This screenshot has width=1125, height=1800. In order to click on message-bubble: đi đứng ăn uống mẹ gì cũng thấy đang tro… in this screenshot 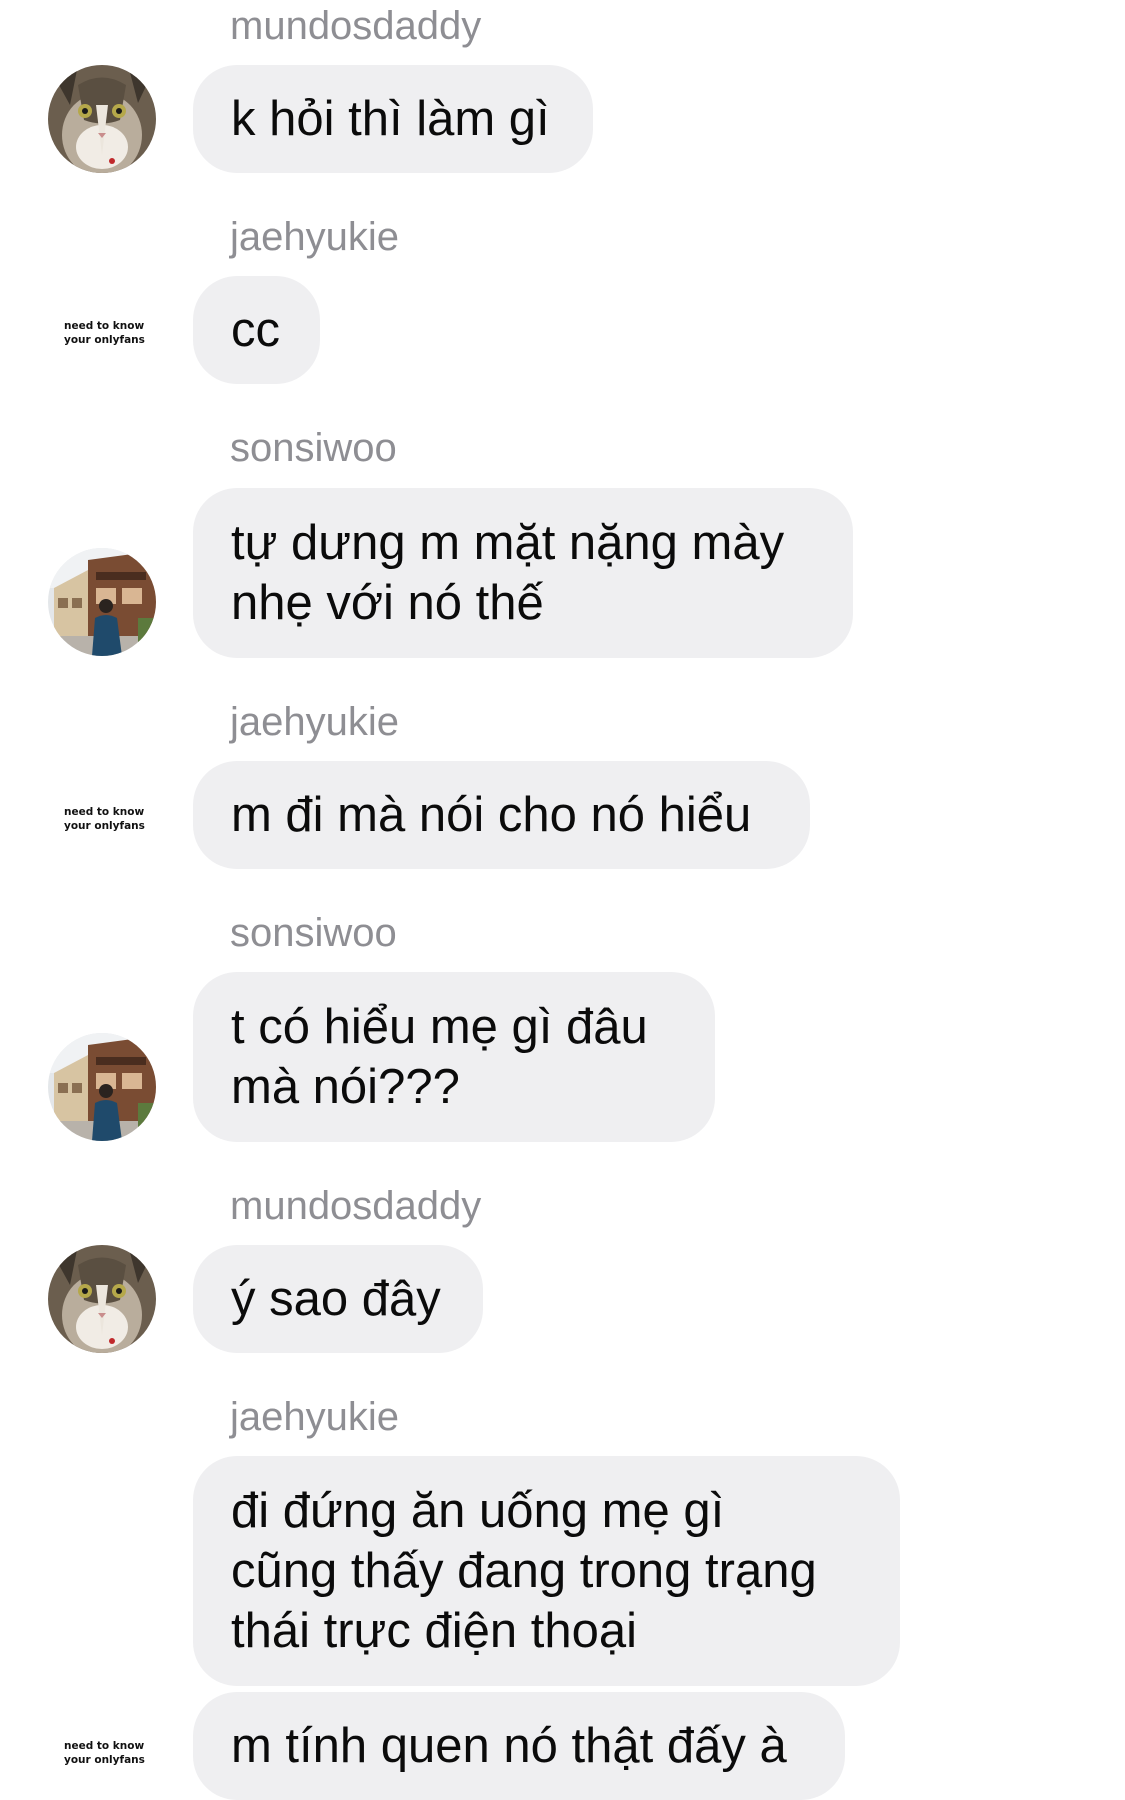, I will do `click(546, 1571)`.